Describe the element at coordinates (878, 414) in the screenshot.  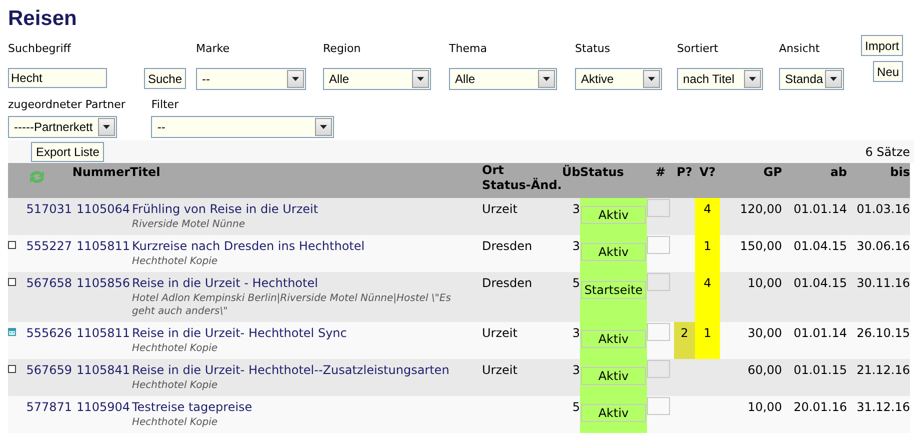
I see `table-cell: 31.12.16` at that location.